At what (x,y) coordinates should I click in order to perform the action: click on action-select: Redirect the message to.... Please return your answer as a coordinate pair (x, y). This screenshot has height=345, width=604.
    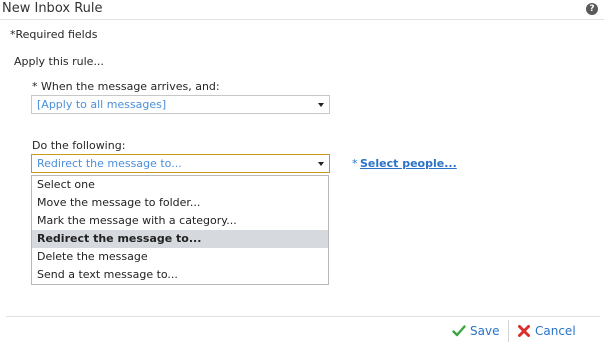
    Looking at the image, I should click on (180, 163).